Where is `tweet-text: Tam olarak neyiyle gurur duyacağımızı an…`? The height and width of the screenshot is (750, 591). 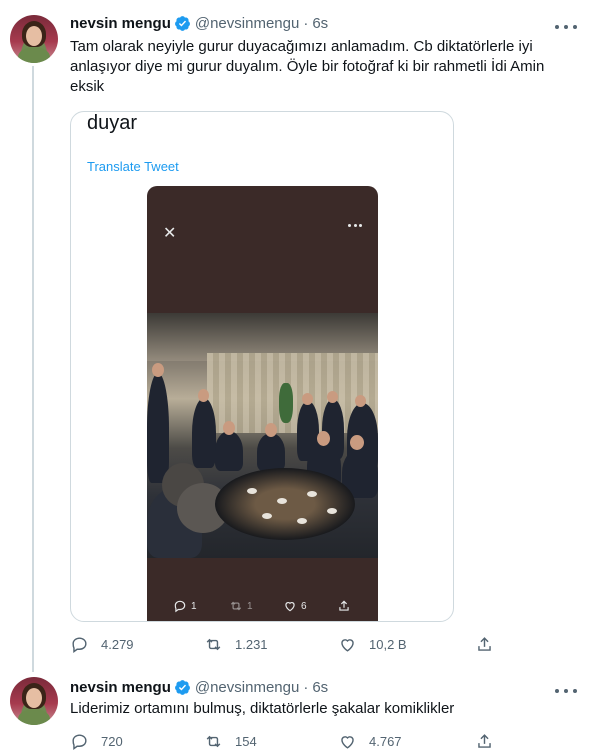
tweet-text: Tam olarak neyiyle gurur duyacağımızı an… is located at coordinates (307, 66).